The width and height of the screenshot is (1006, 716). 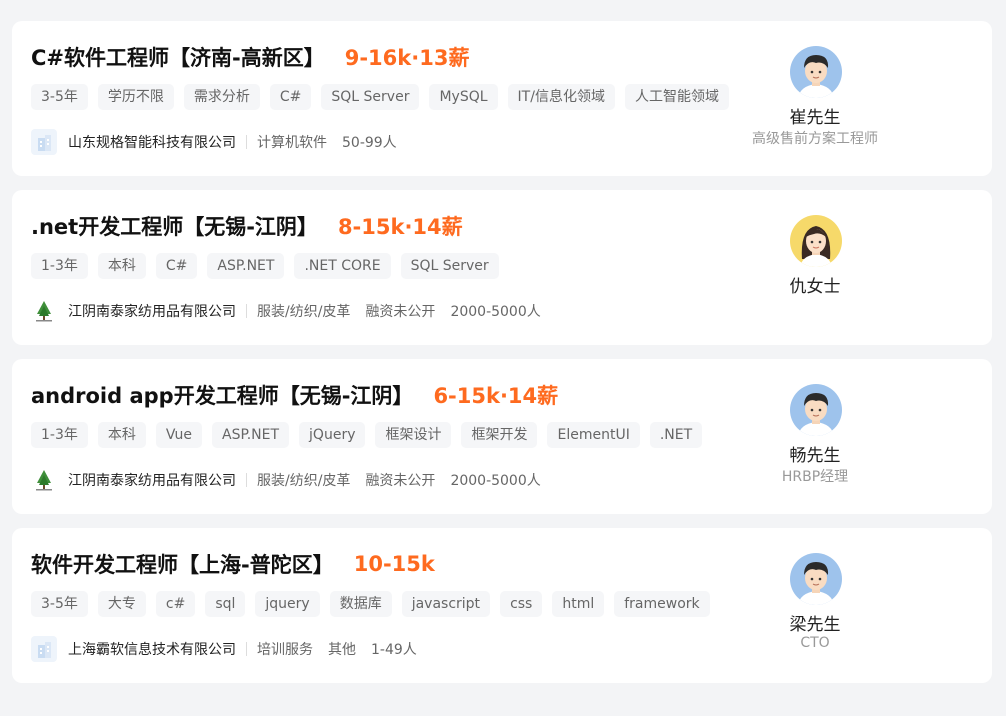 What do you see at coordinates (287, 604) in the screenshot?
I see `tag: jquery` at bounding box center [287, 604].